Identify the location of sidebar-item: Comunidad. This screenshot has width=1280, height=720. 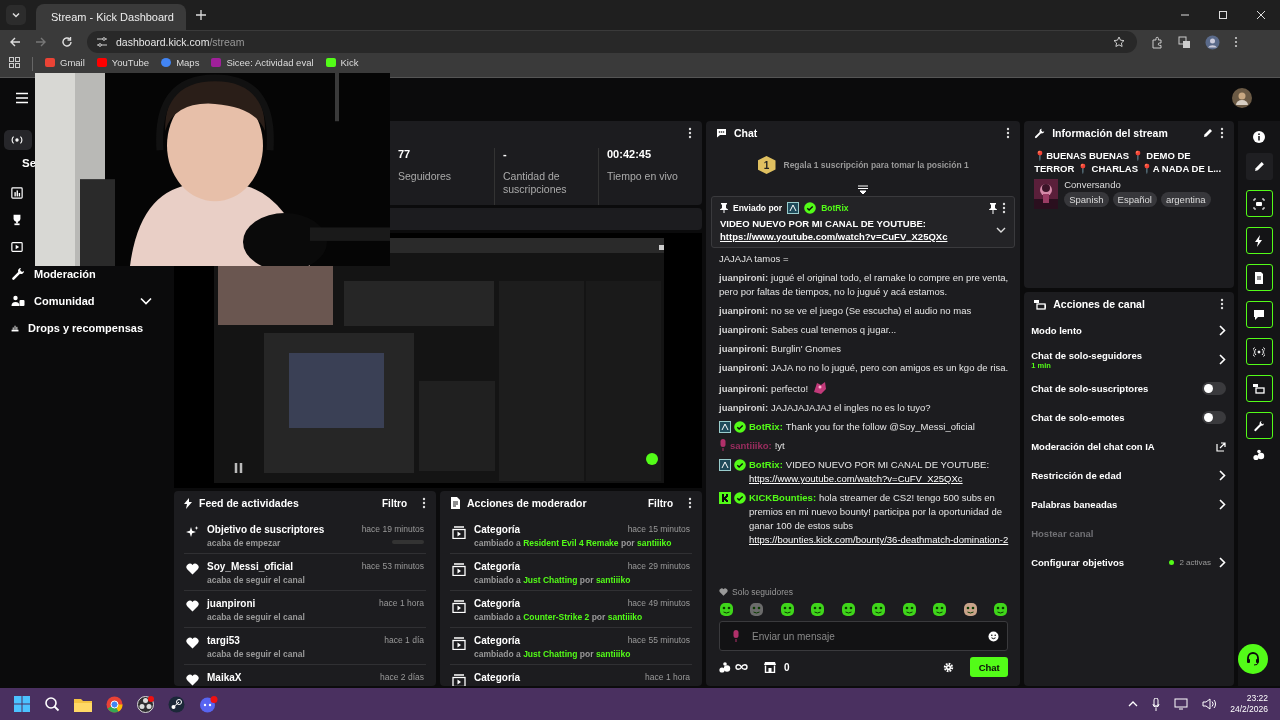
(85, 300).